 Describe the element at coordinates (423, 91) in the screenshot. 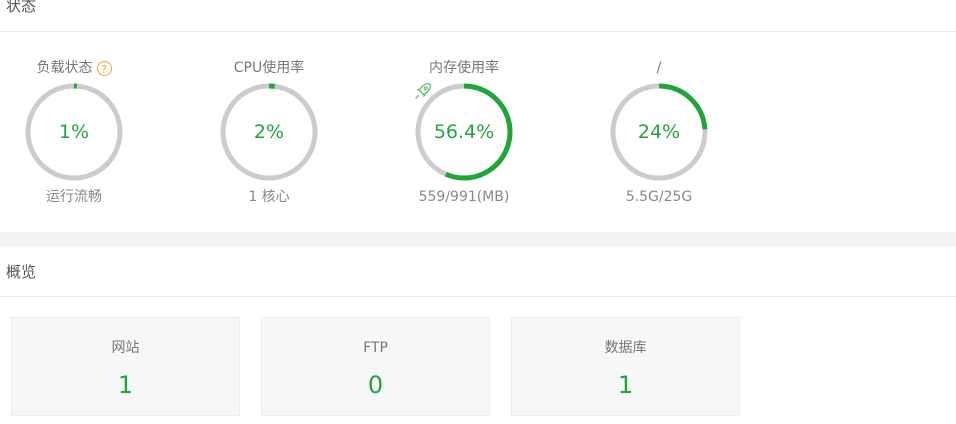

I see `rocket-icon` at that location.